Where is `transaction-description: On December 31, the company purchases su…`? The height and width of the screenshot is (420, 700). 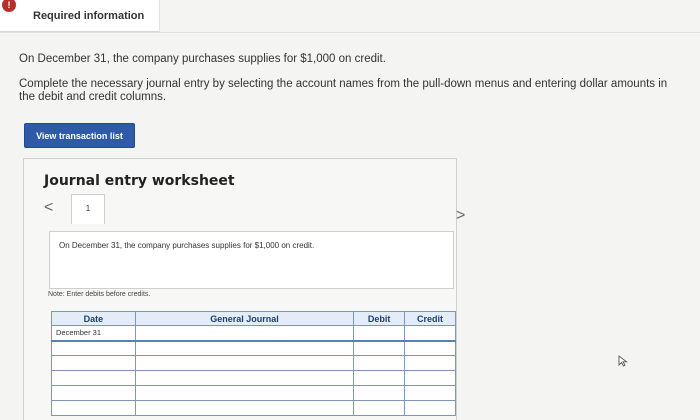 transaction-description: On December 31, the company purchases su… is located at coordinates (187, 245).